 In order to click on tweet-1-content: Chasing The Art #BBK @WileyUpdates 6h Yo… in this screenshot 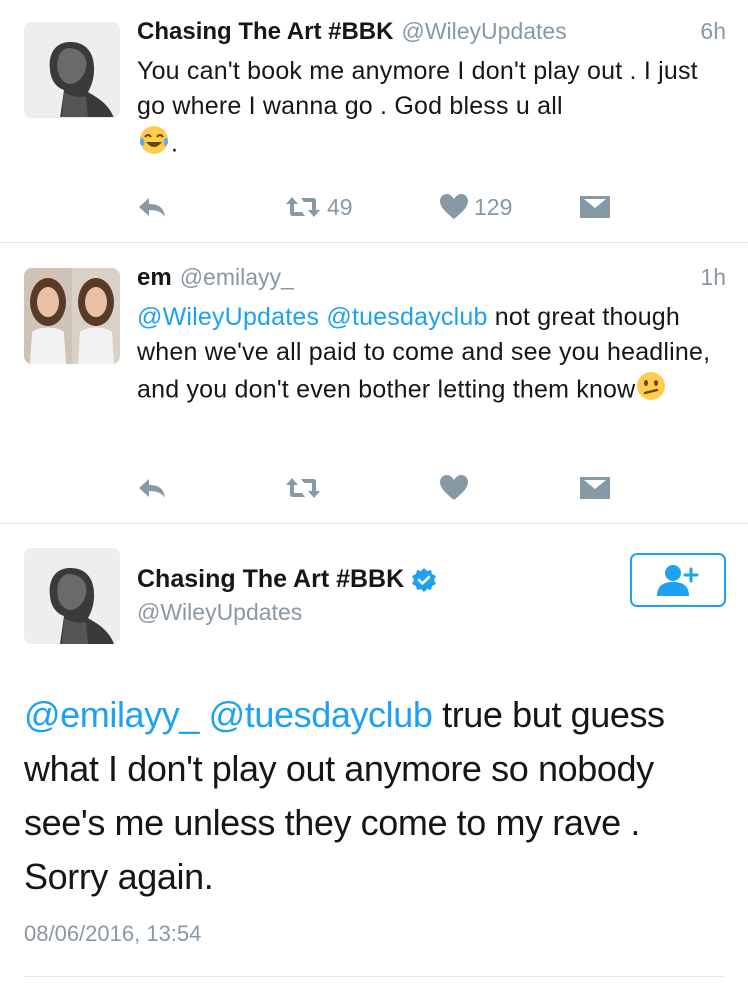, I will do `click(431, 92)`.